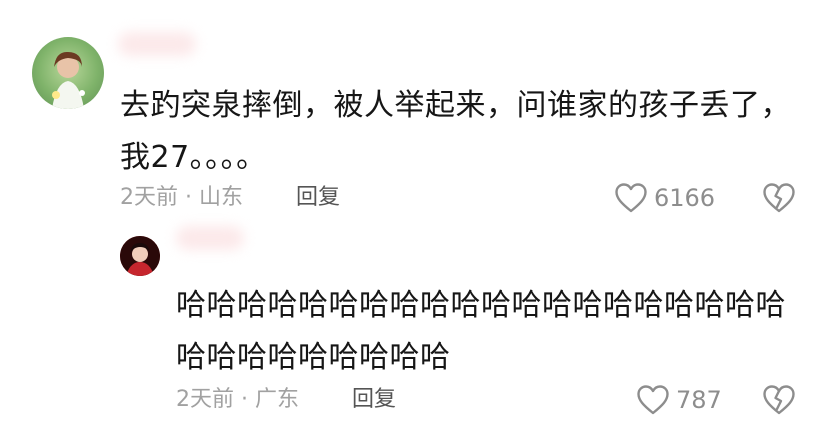 This screenshot has width=828, height=430. Describe the element at coordinates (221, 197) in the screenshot. I see `comment-location: 山东` at that location.